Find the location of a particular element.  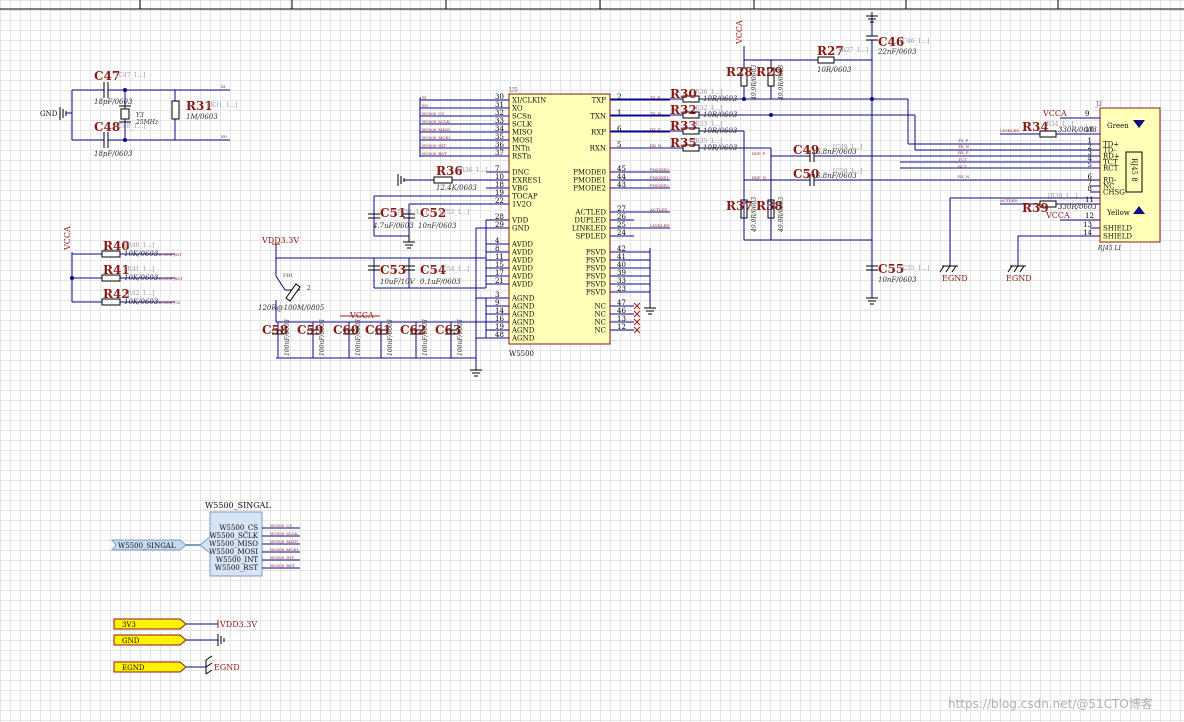

w5500-pin-net: PMODE0 is located at coordinates (659, 169).